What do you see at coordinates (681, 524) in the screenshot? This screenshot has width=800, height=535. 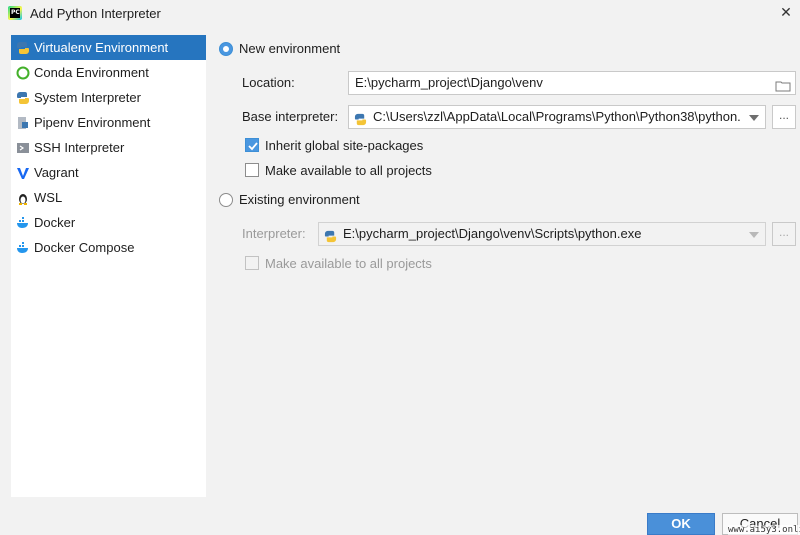 I see `ok-button: OK` at bounding box center [681, 524].